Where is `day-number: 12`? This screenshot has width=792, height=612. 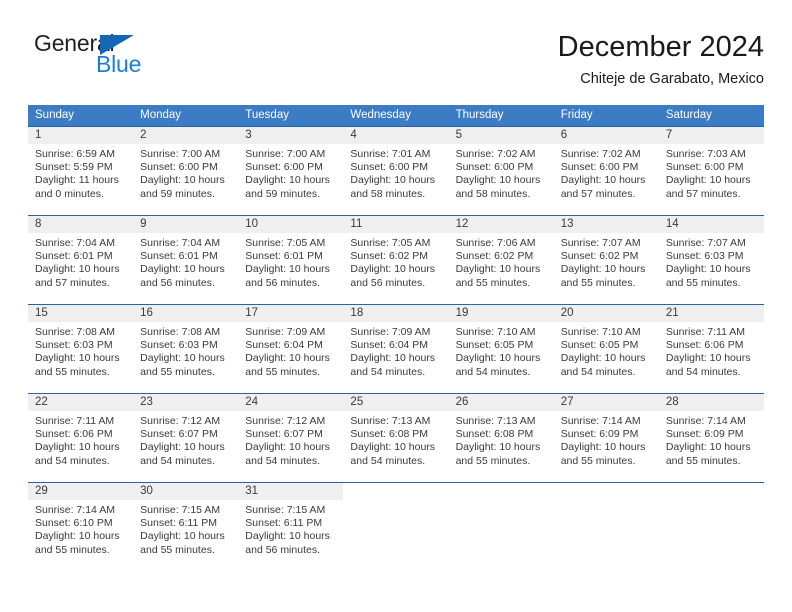
day-number: 12 is located at coordinates (501, 224).